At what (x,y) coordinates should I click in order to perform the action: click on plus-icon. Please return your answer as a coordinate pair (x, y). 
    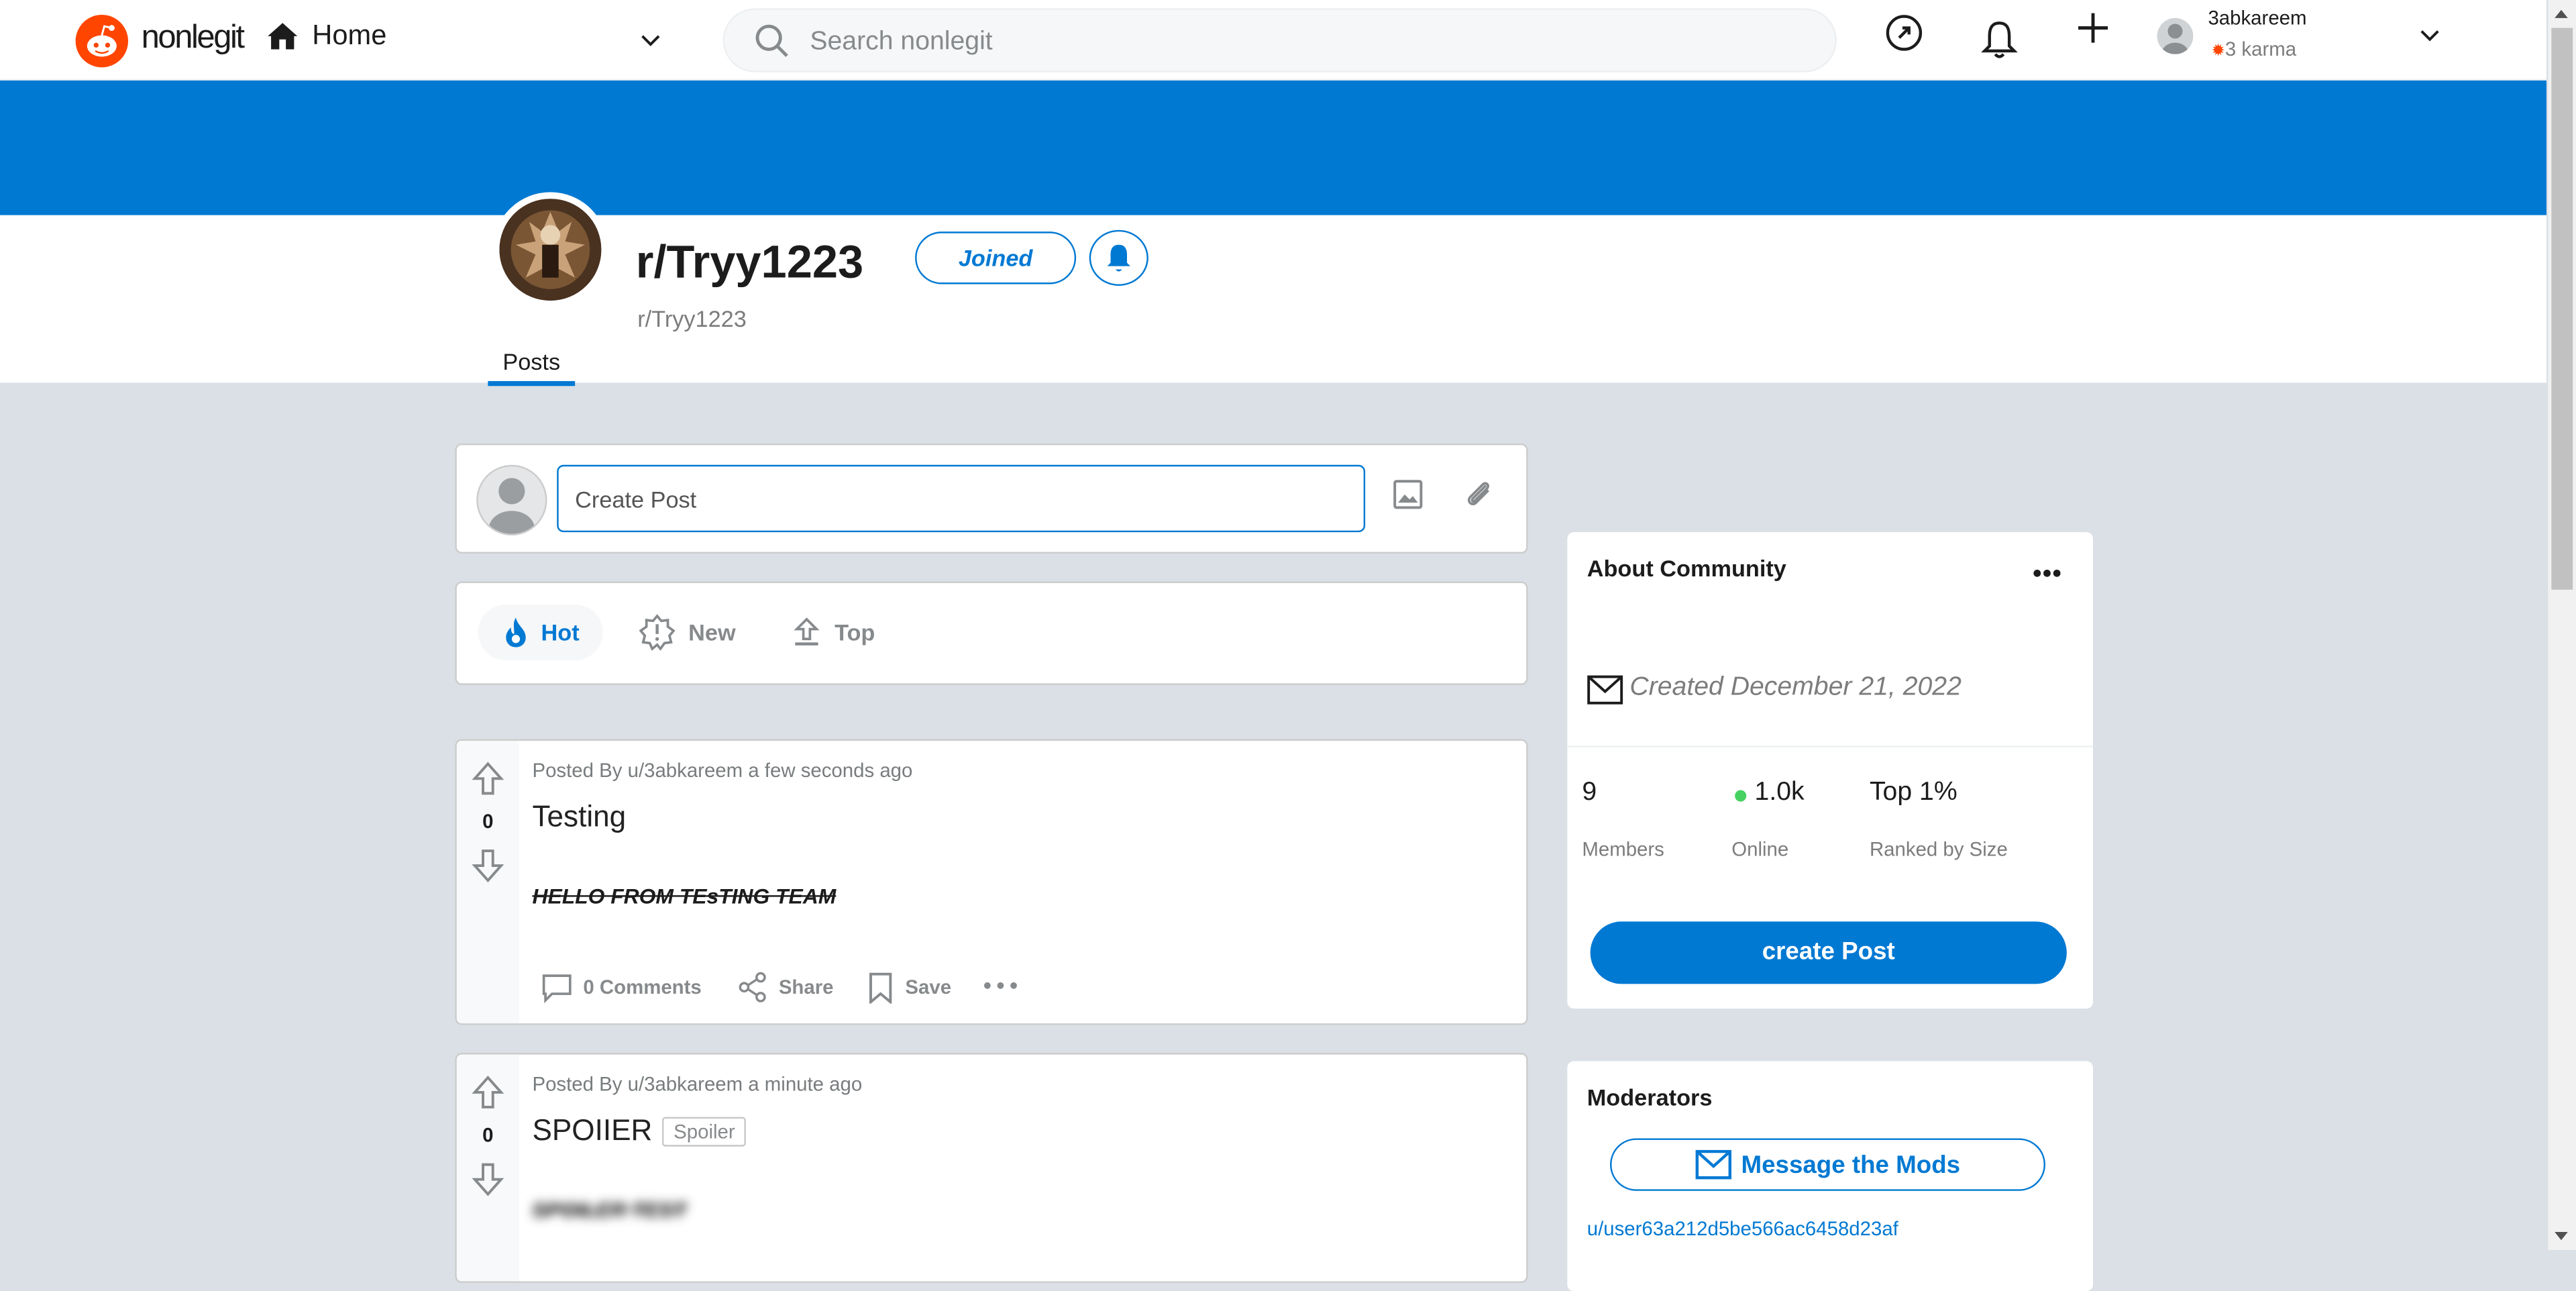
    Looking at the image, I should click on (2093, 28).